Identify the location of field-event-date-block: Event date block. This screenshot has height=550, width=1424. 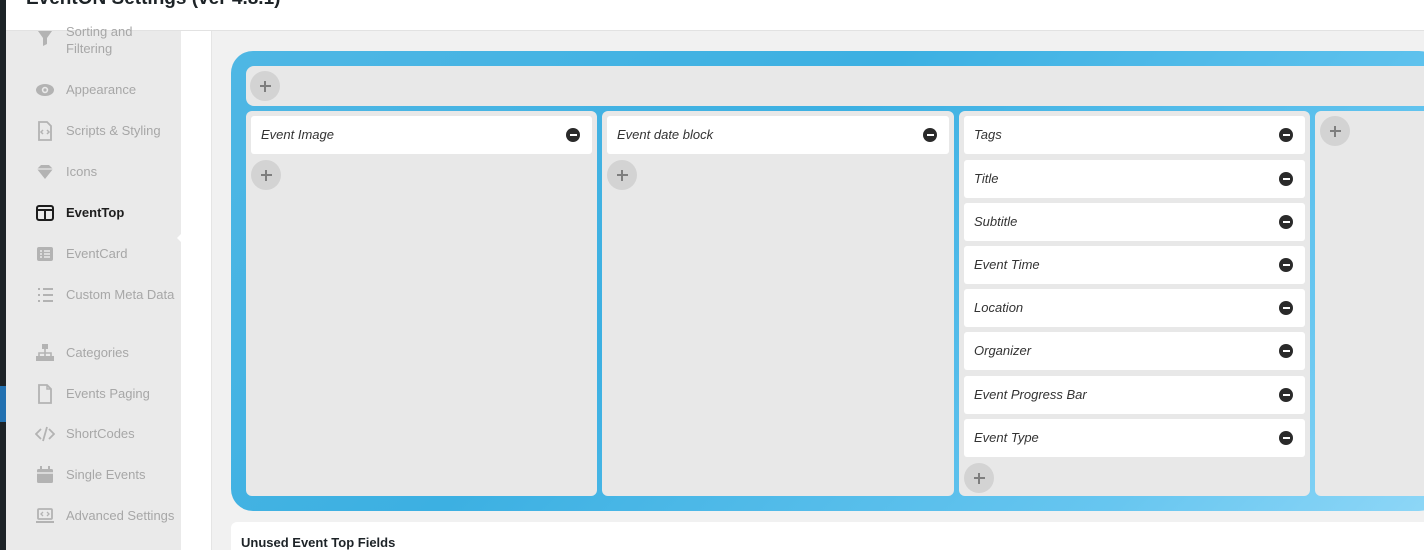
(778, 135).